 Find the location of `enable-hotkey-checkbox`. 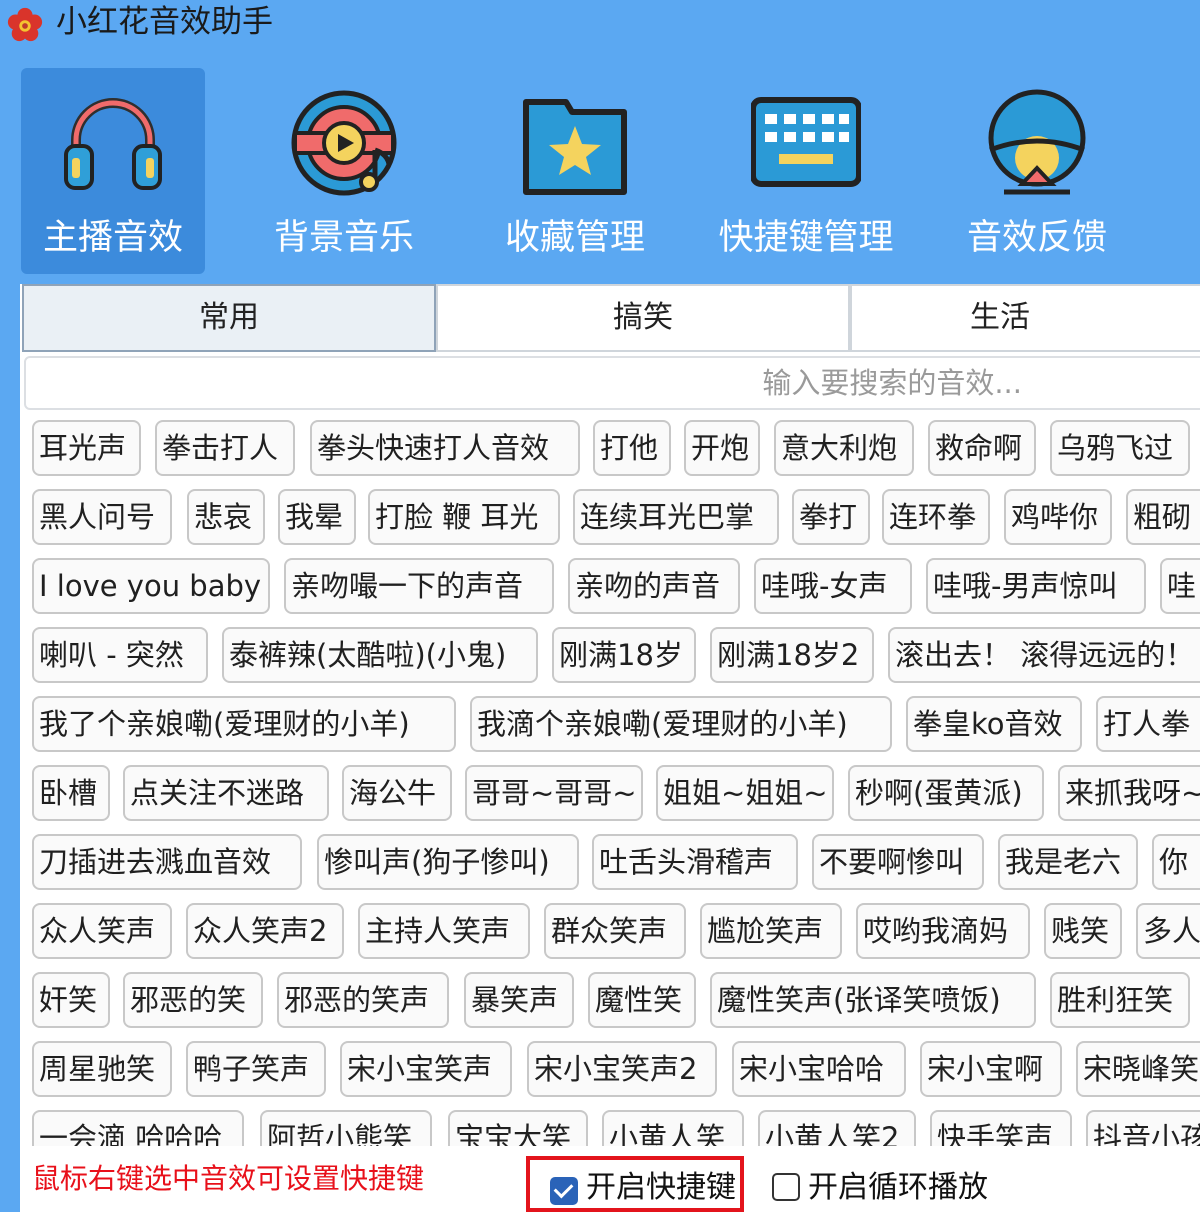

enable-hotkey-checkbox is located at coordinates (564, 1191).